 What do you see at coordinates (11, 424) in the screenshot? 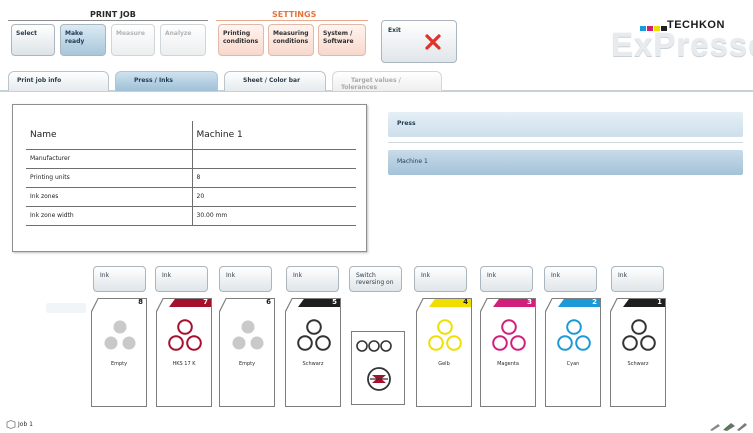
I see `job-icon` at bounding box center [11, 424].